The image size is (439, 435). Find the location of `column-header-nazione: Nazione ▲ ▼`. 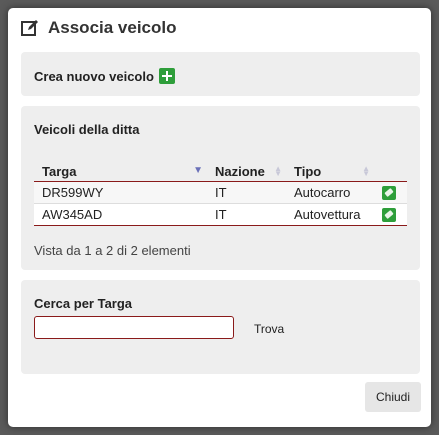

column-header-nazione: Nazione ▲ ▼ is located at coordinates (246, 172).